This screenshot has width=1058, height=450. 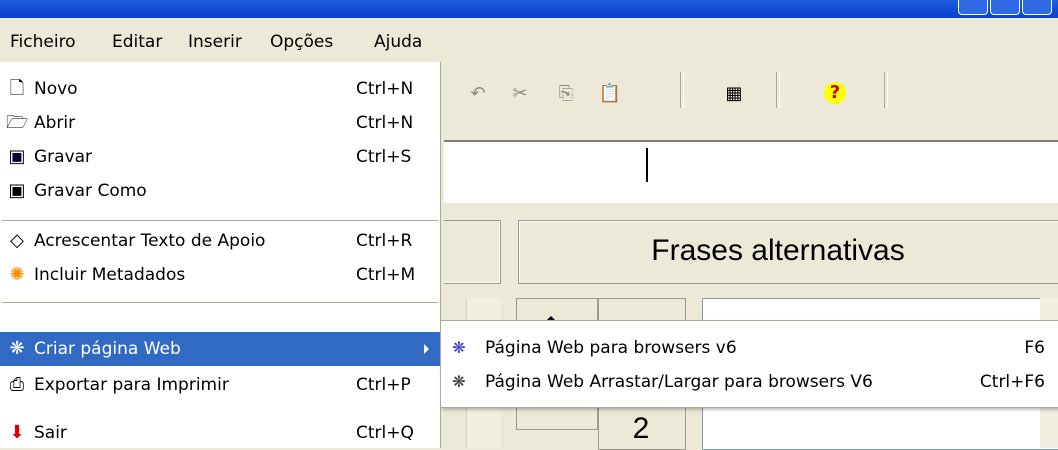 What do you see at coordinates (17, 156) in the screenshot?
I see `save-disk-icon: ▣` at bounding box center [17, 156].